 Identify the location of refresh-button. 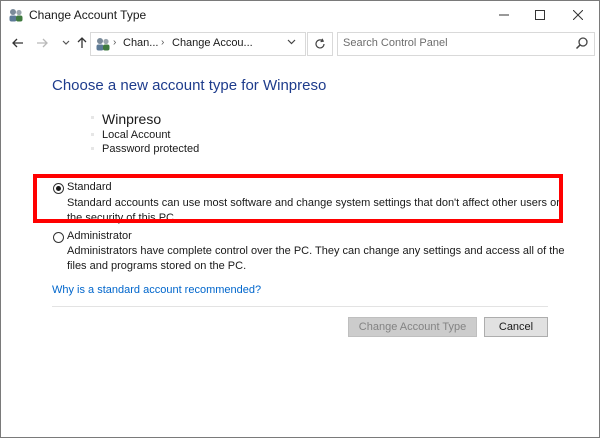
(320, 44).